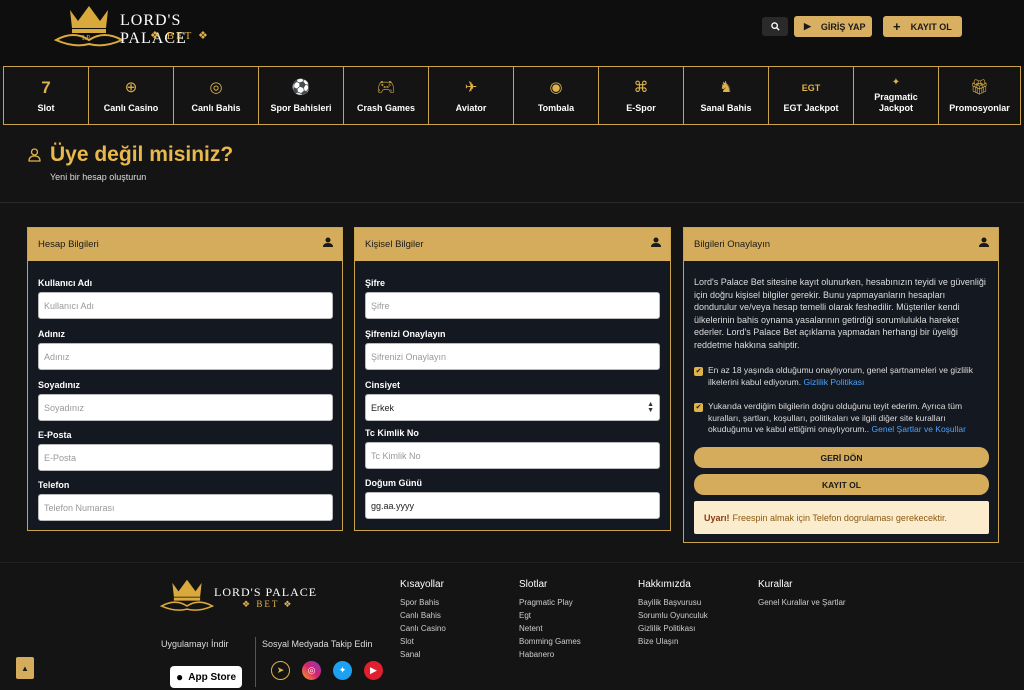  I want to click on sports-icon: ⚽, so click(301, 87).